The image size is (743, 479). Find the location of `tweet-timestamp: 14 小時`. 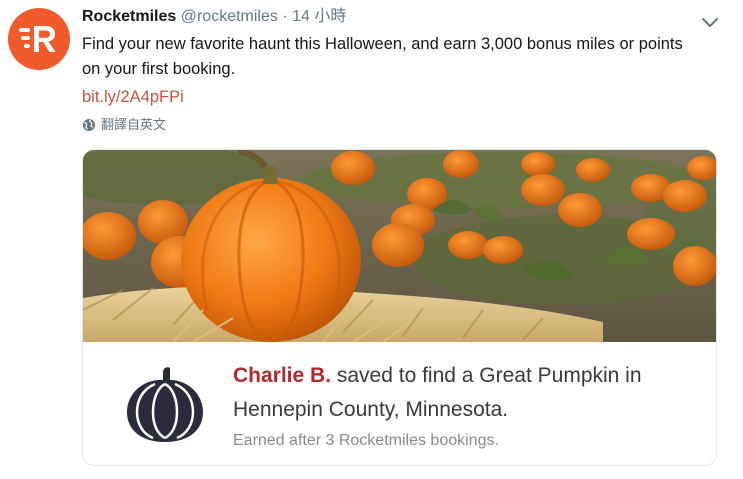

tweet-timestamp: 14 小時 is located at coordinates (319, 16).